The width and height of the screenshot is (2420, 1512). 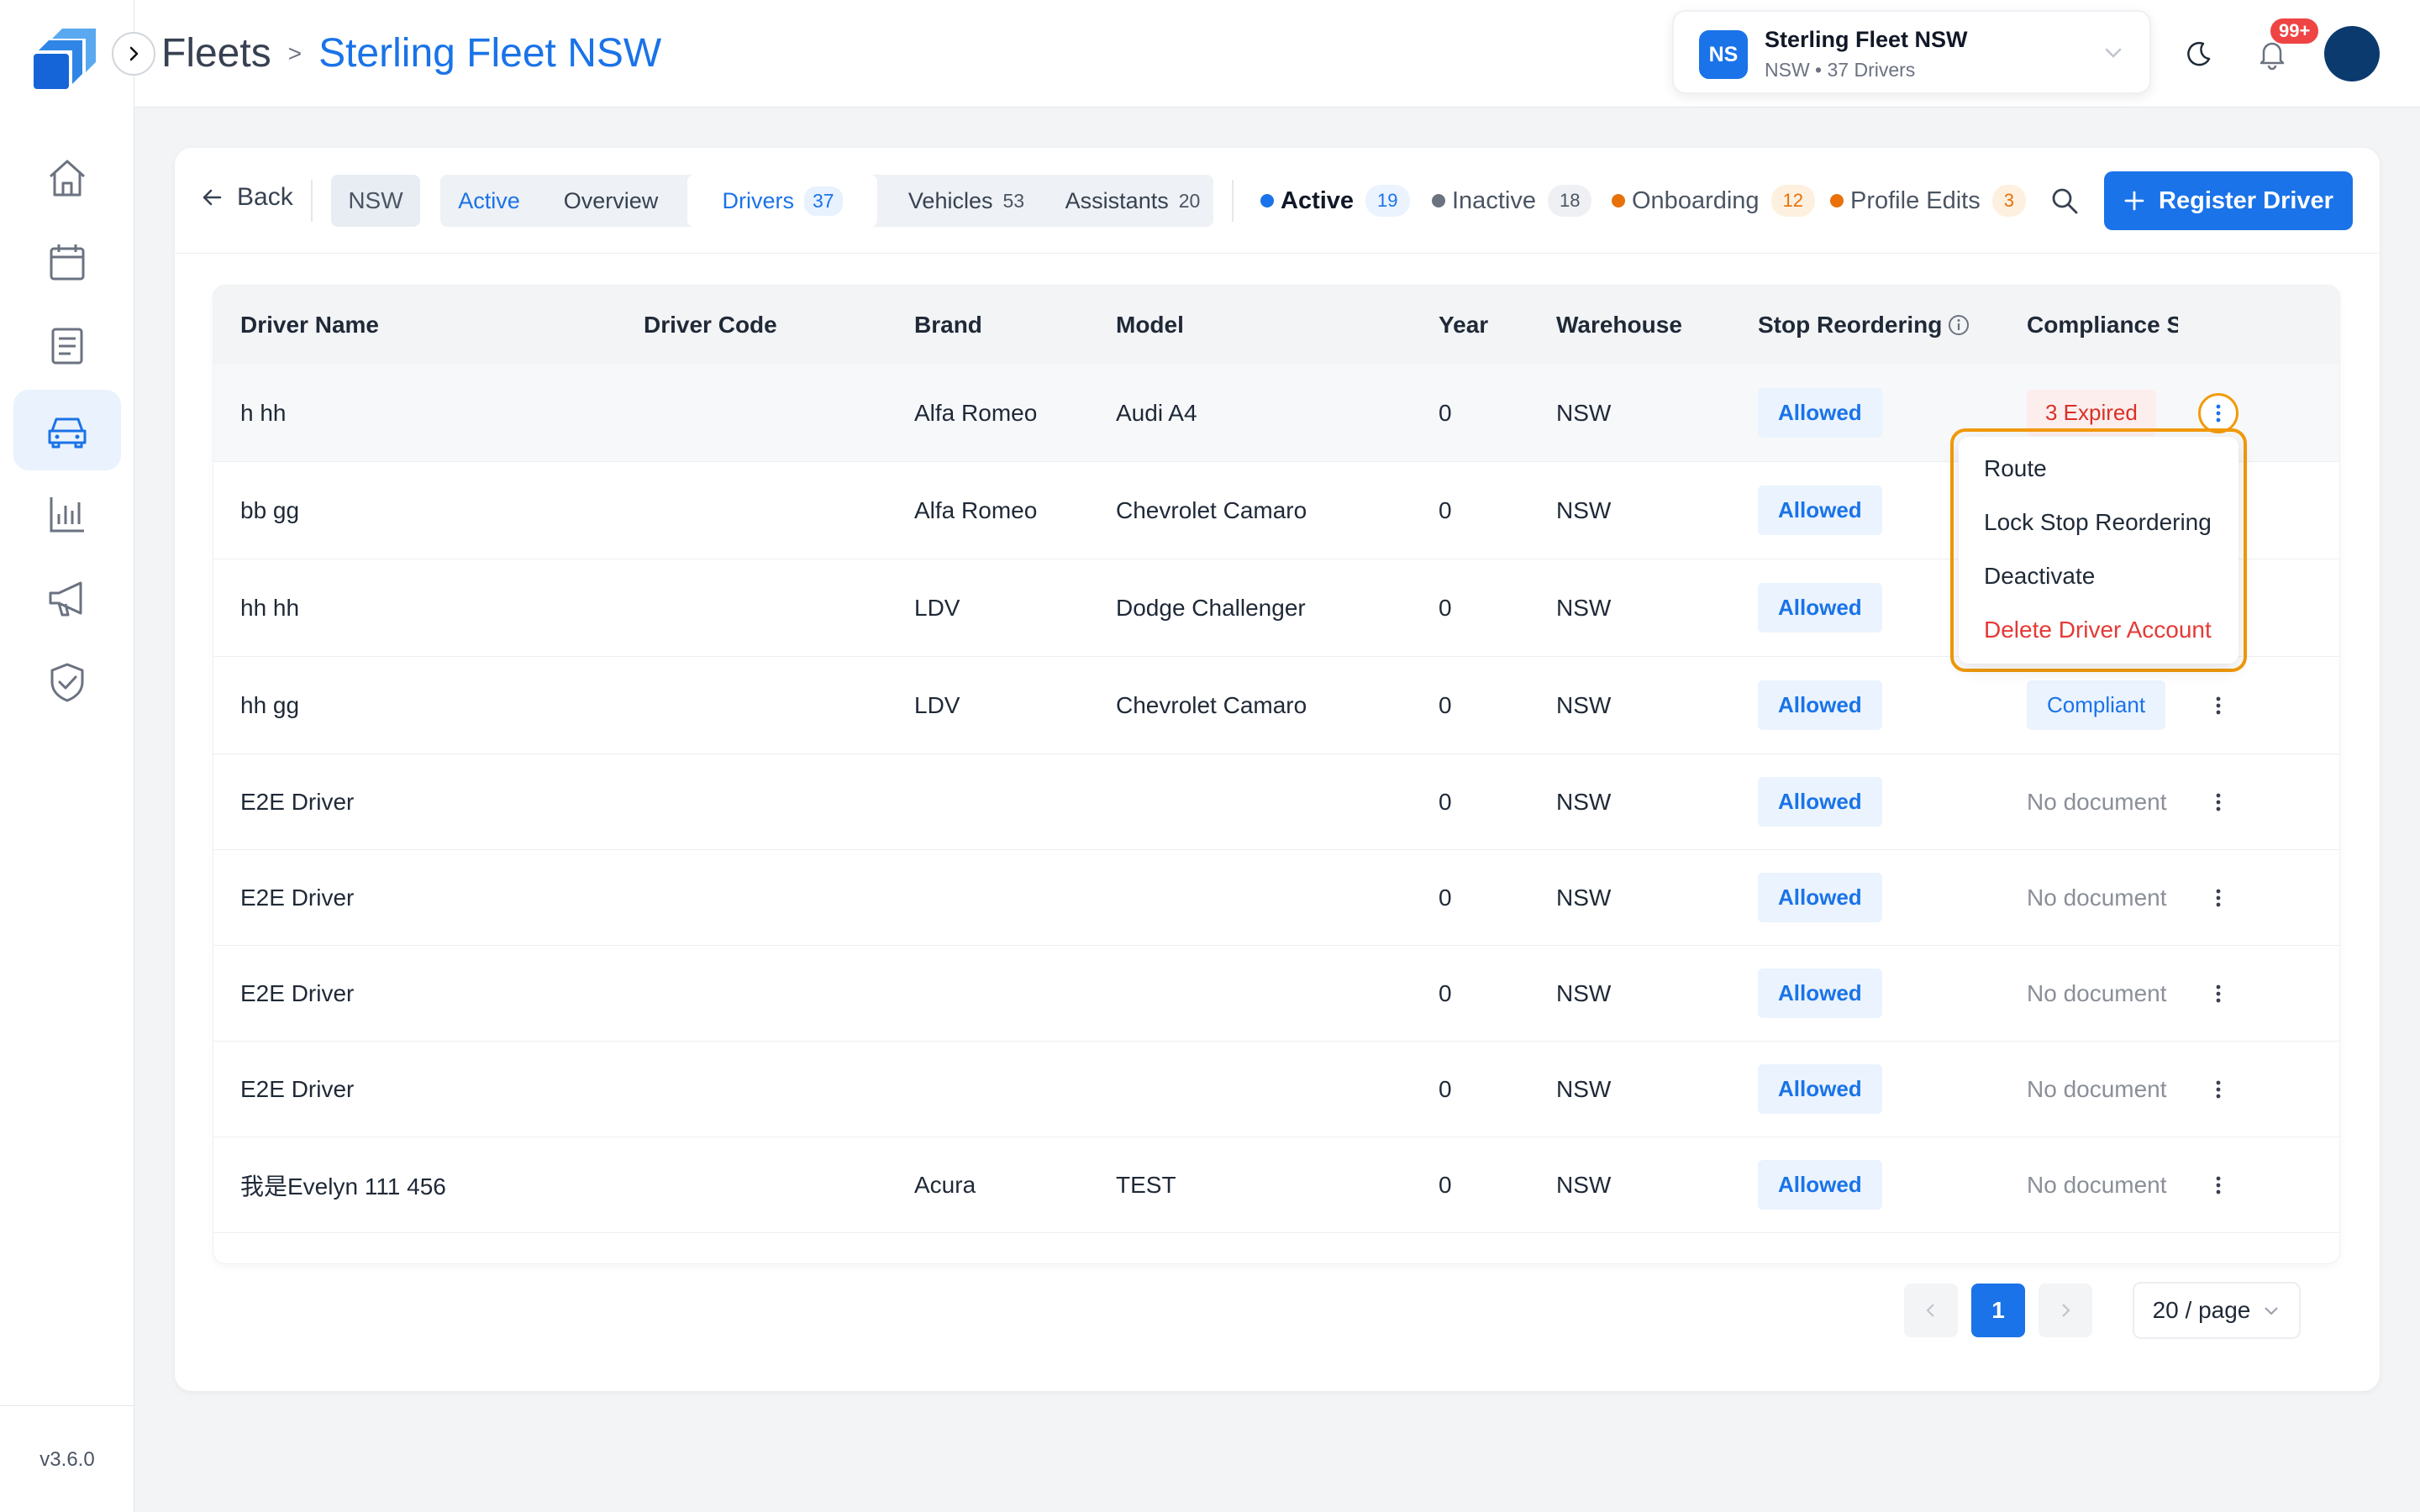 What do you see at coordinates (1714, 201) in the screenshot?
I see `status-filter-onboarding: Onboarding 12` at bounding box center [1714, 201].